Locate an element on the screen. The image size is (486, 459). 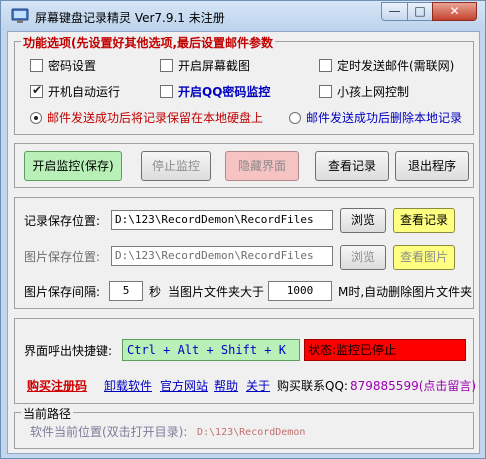
screenshot-checkbox: 开启屏幕截图 is located at coordinates (205, 66).